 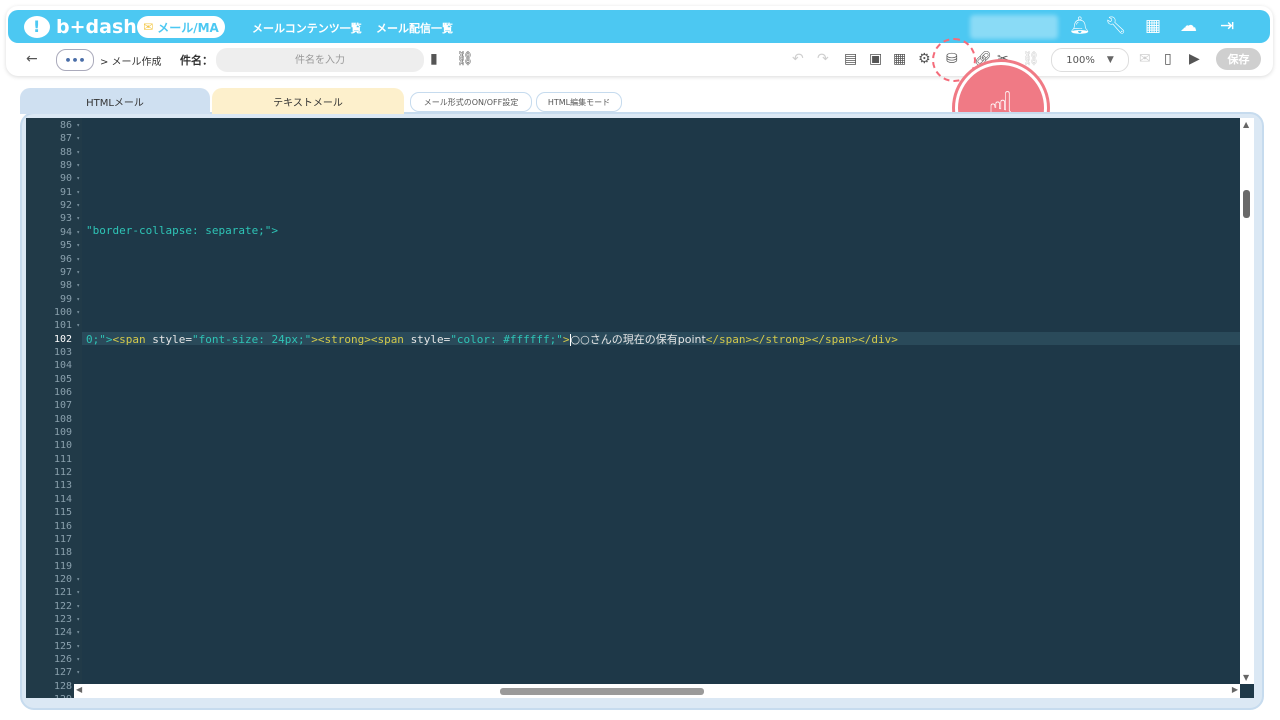 What do you see at coordinates (1031, 59) in the screenshot?
I see `link-disabled-icon: ⛓` at bounding box center [1031, 59].